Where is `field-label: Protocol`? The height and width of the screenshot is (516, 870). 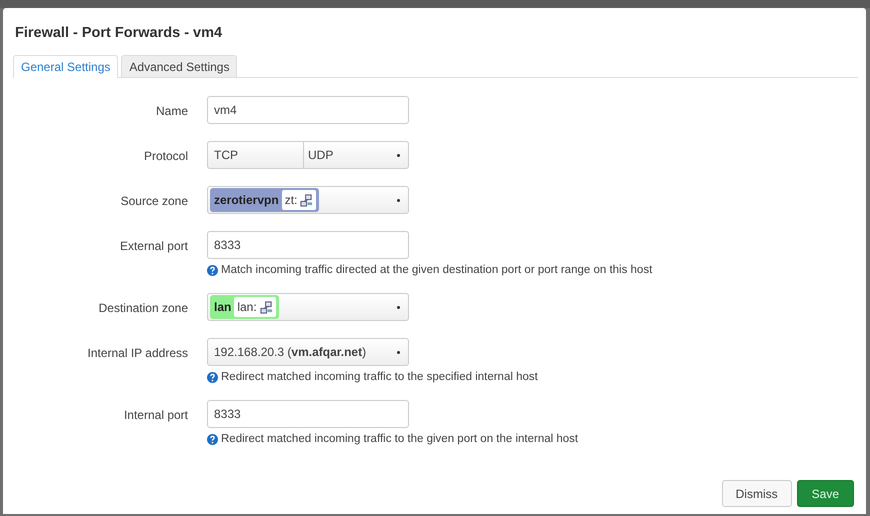
field-label: Protocol is located at coordinates (165, 155).